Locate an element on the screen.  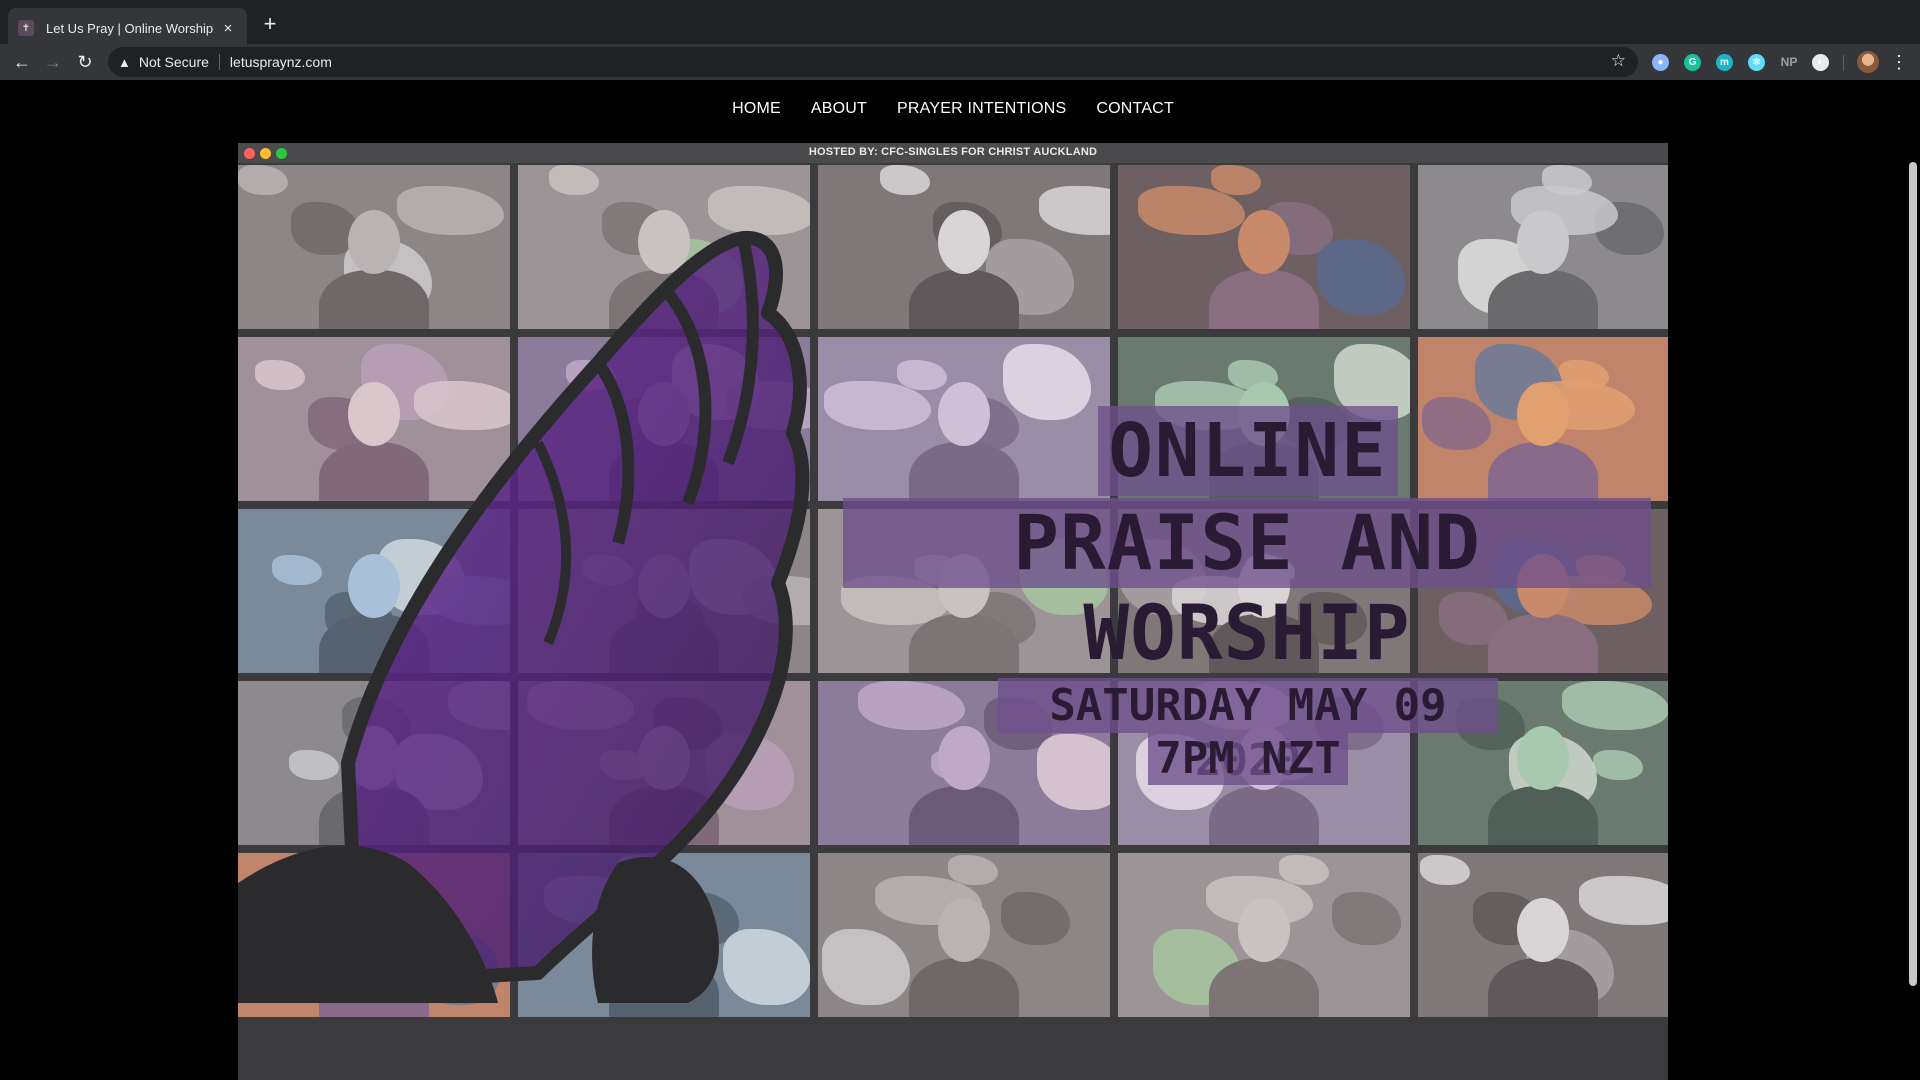
browser-tab: ✝ Let Us Pray | Online Worship × is located at coordinates (127, 28).